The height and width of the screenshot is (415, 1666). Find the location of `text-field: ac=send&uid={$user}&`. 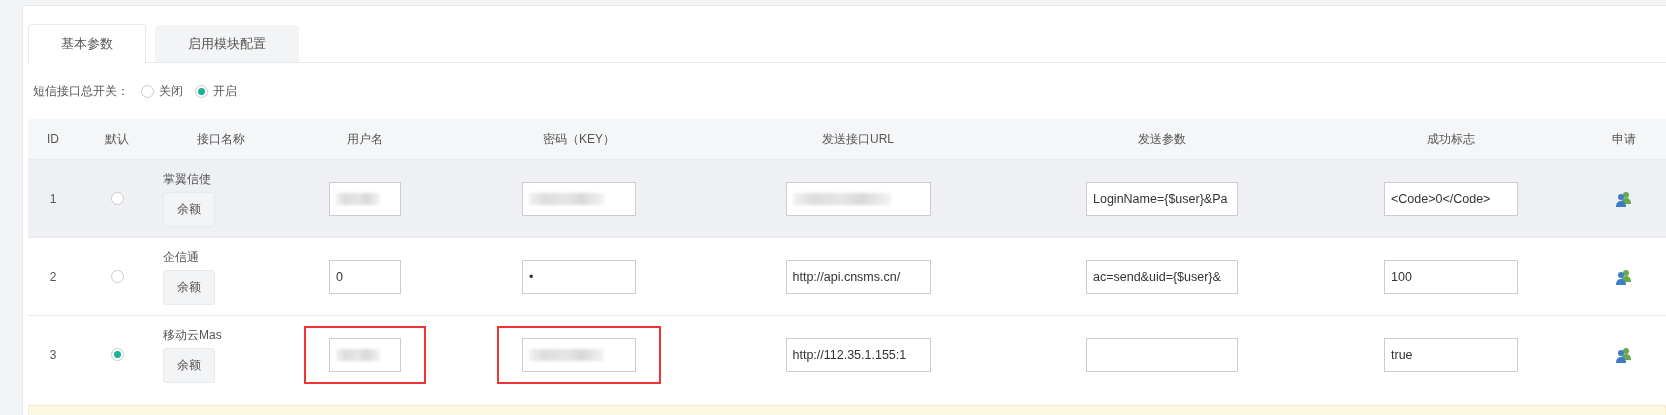

text-field: ac=send&uid={$user}& is located at coordinates (1162, 276).